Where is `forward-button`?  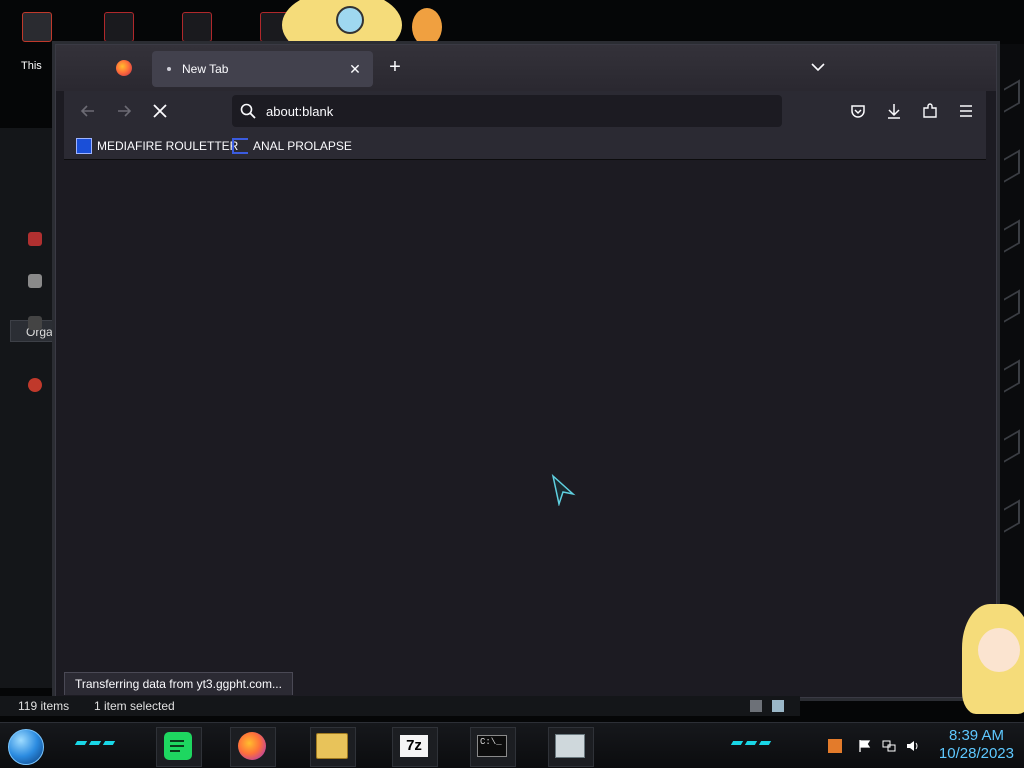
forward-button is located at coordinates (124, 111).